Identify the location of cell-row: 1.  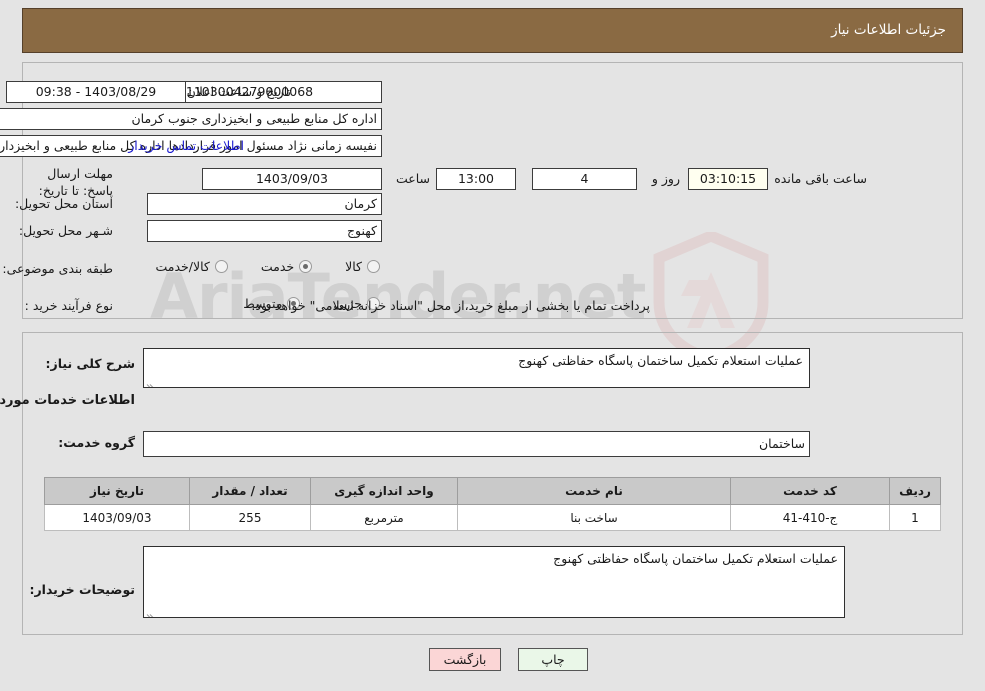
(915, 517).